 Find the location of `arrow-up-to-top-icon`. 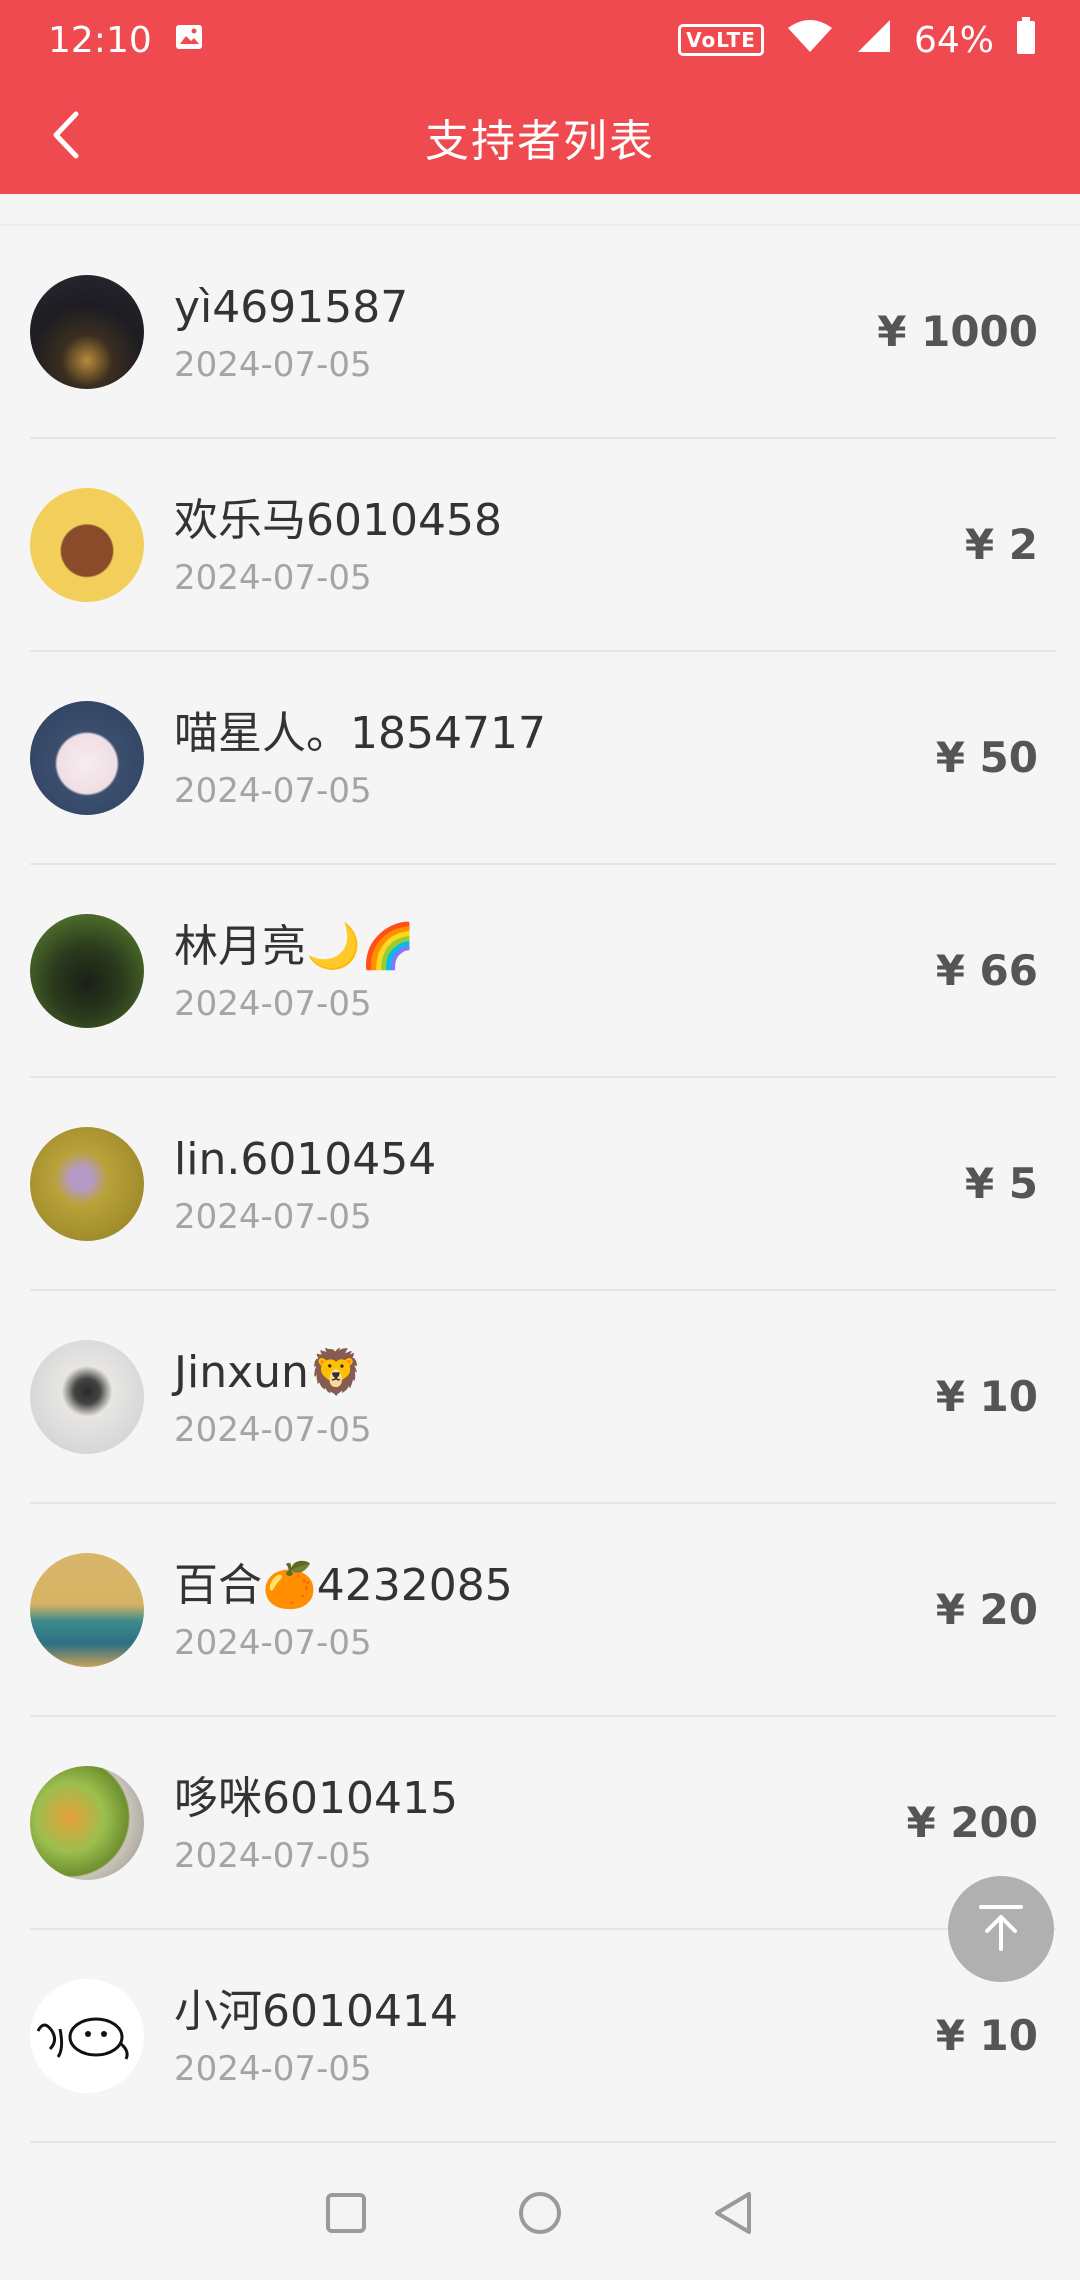

arrow-up-to-top-icon is located at coordinates (1001, 1929).